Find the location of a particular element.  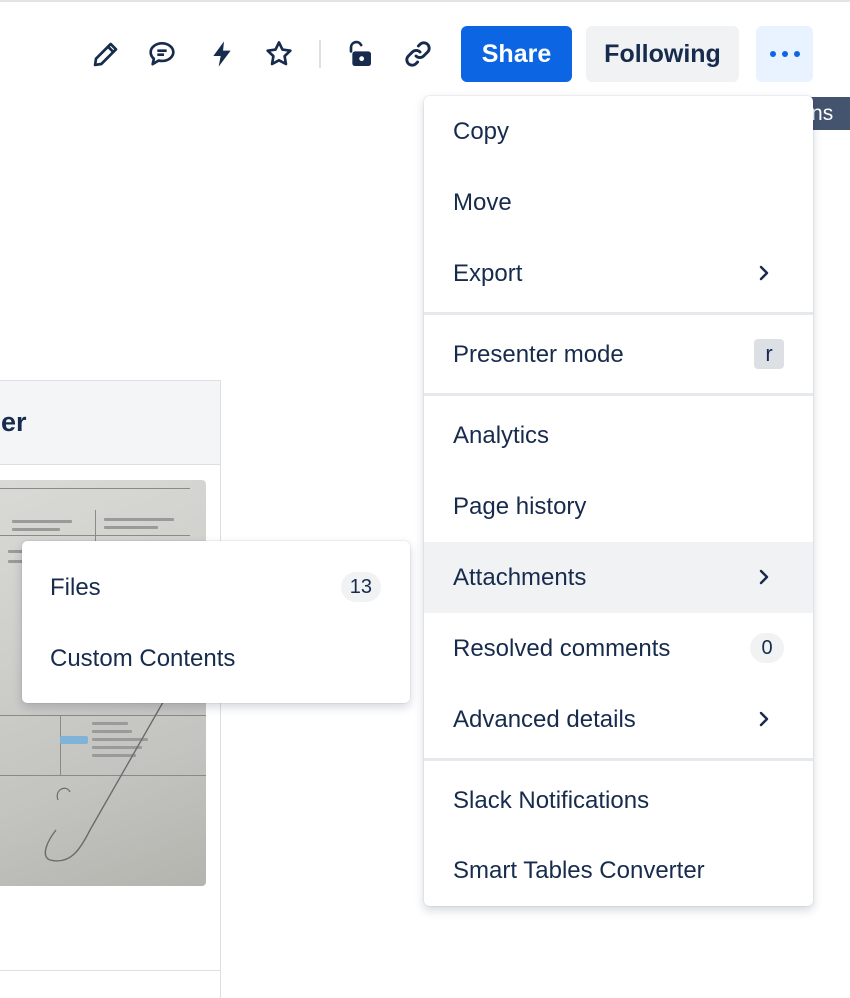

menu-item-slack-notifications: Slack Notifications is located at coordinates (618, 800).